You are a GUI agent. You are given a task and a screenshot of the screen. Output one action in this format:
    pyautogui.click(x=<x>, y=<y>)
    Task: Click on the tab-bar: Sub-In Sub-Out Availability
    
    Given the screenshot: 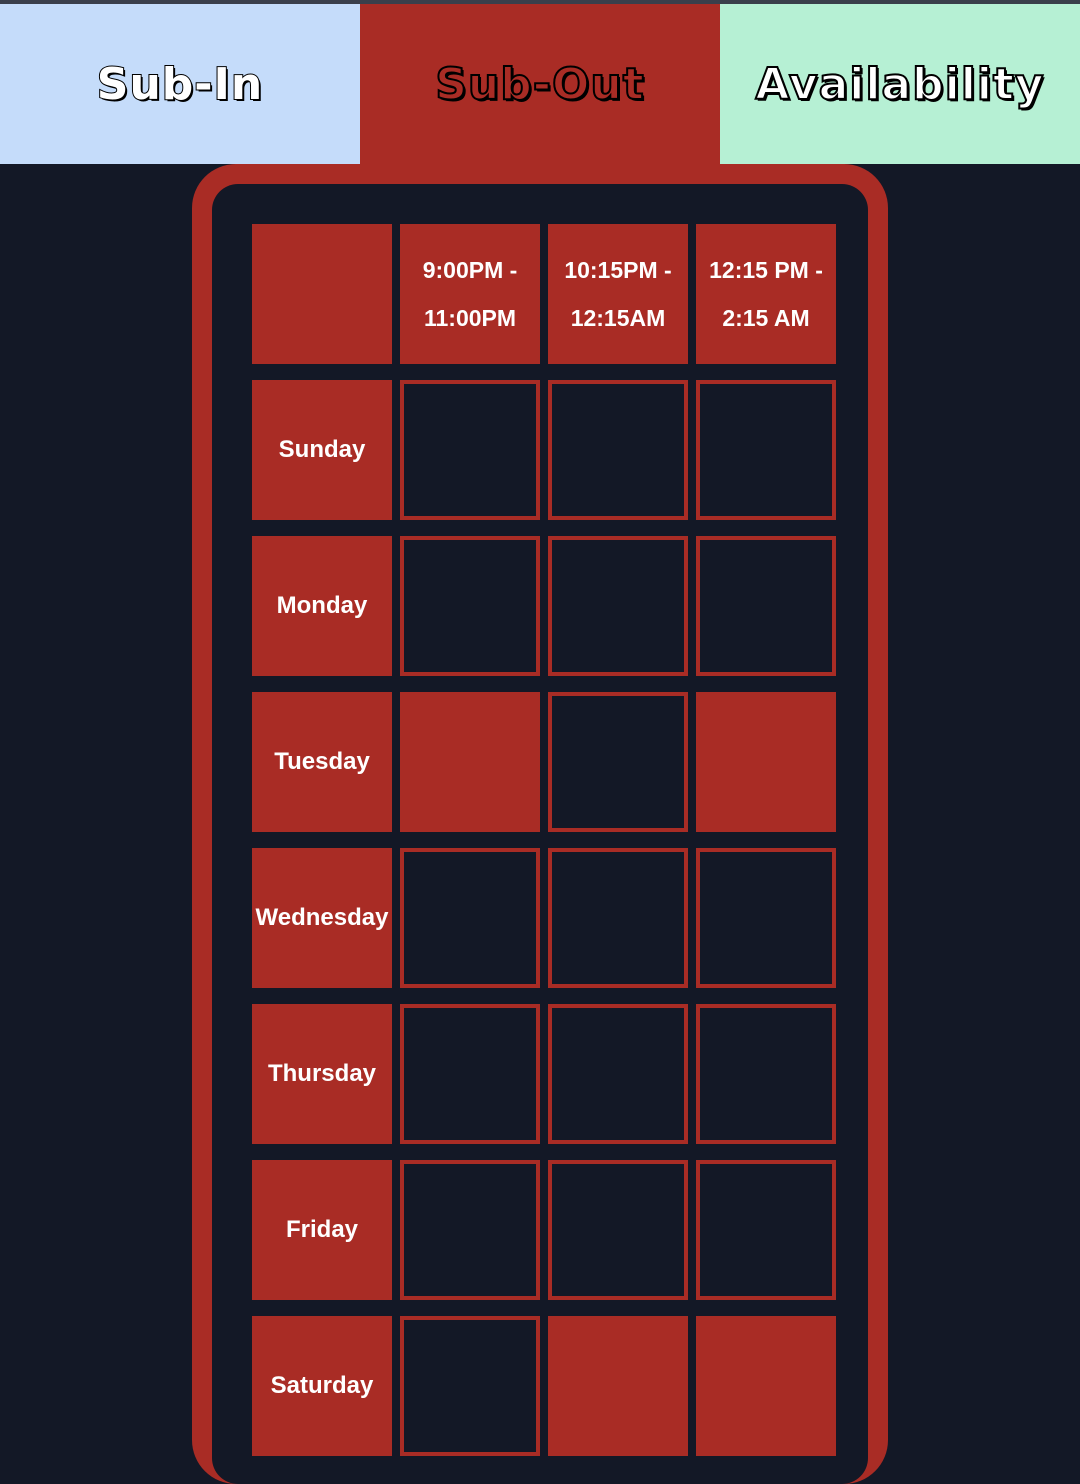 What is the action you would take?
    pyautogui.click(x=540, y=84)
    